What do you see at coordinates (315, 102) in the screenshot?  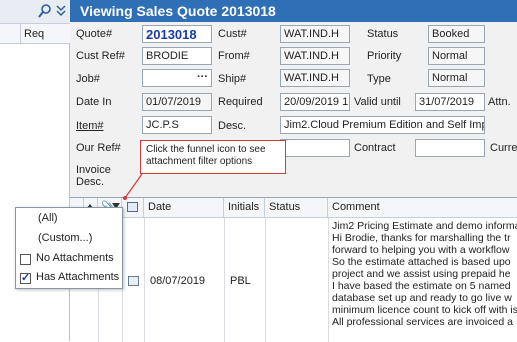 I see `required-field: 20/09/2019 1` at bounding box center [315, 102].